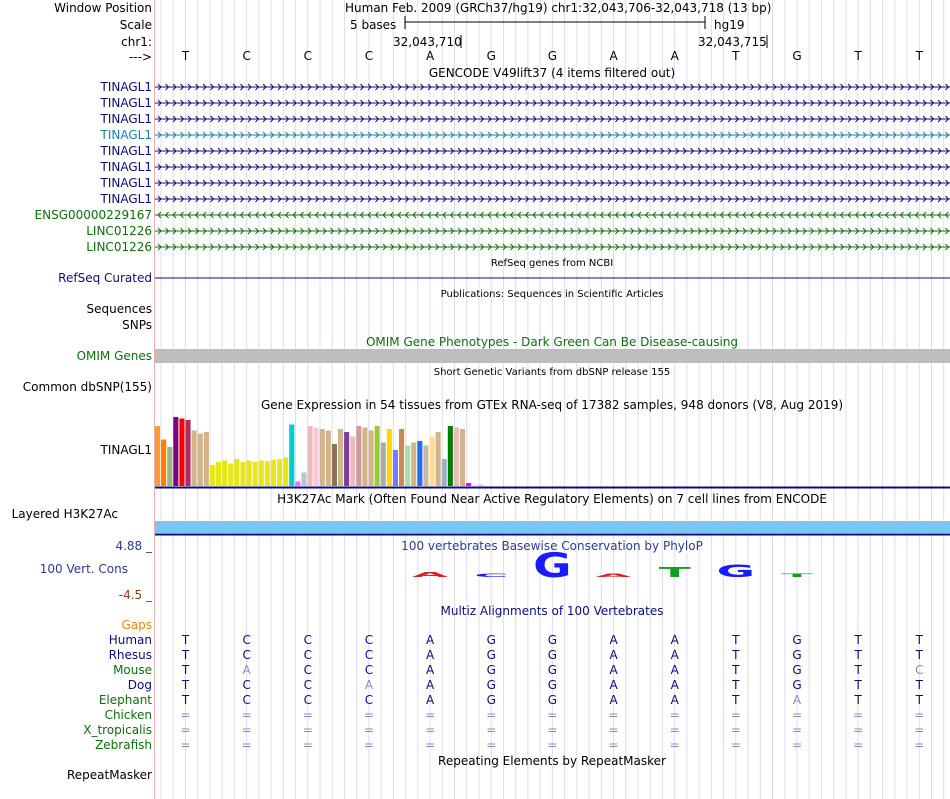  What do you see at coordinates (103, 8) in the screenshot?
I see `window-position-label: Window Position` at bounding box center [103, 8].